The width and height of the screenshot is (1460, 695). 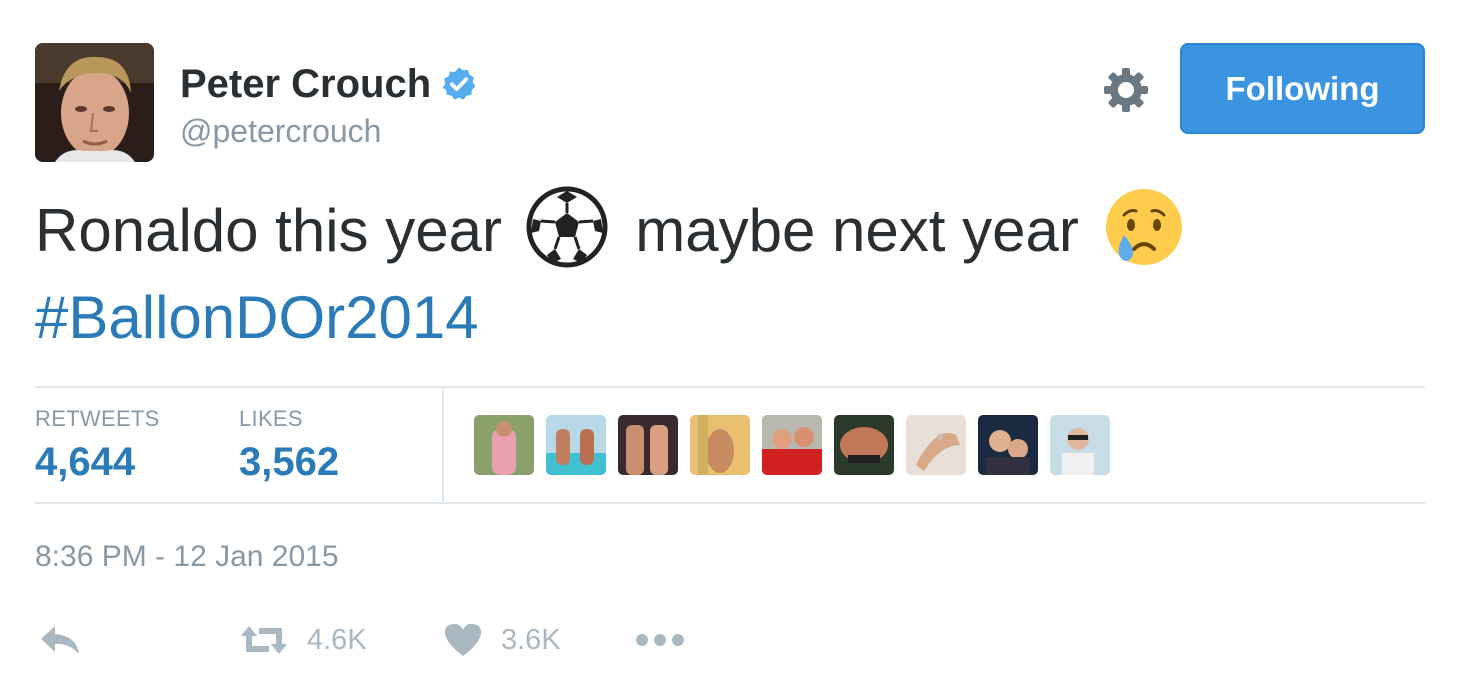 What do you see at coordinates (187, 557) in the screenshot?
I see `tweet-timestamp: 8:36 PM - 12 Jan 2015` at bounding box center [187, 557].